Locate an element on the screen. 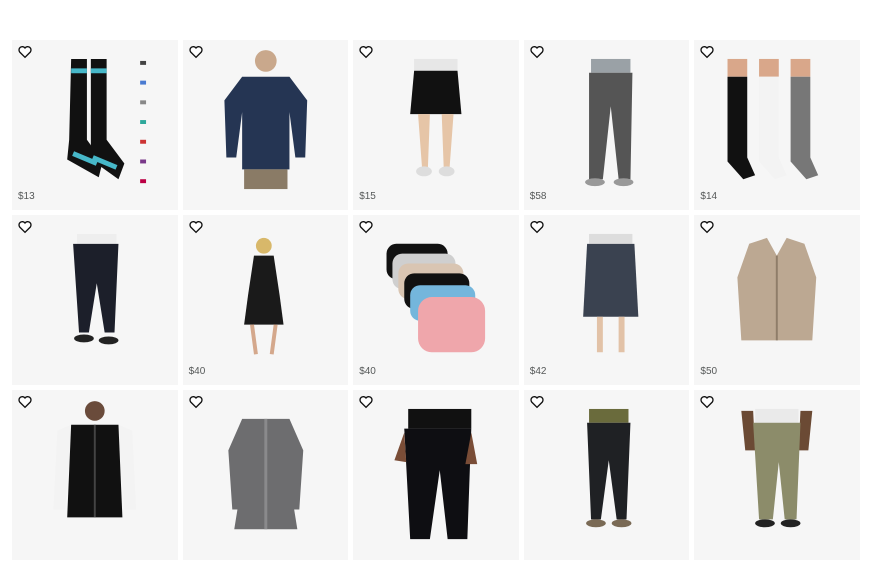  product-card: $14 is located at coordinates (777, 125).